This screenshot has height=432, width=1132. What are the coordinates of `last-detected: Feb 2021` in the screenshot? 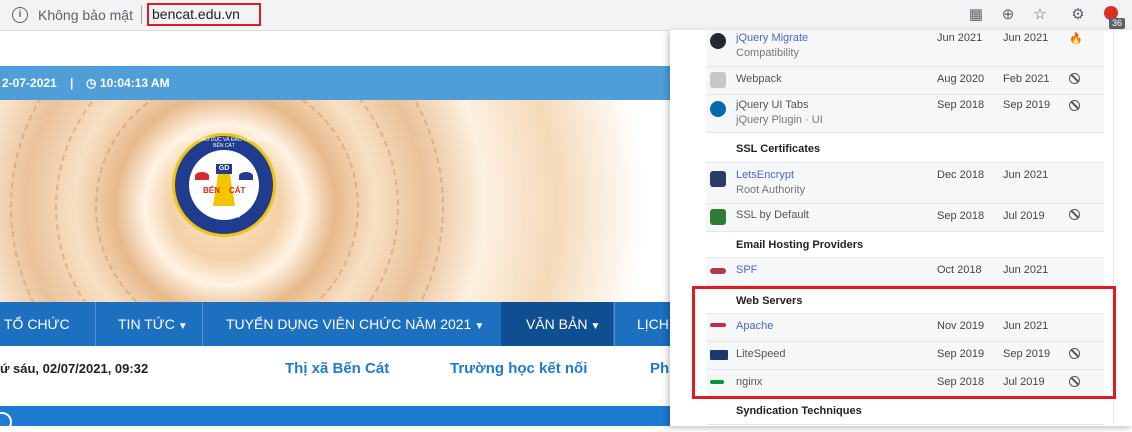 It's located at (1026, 79).